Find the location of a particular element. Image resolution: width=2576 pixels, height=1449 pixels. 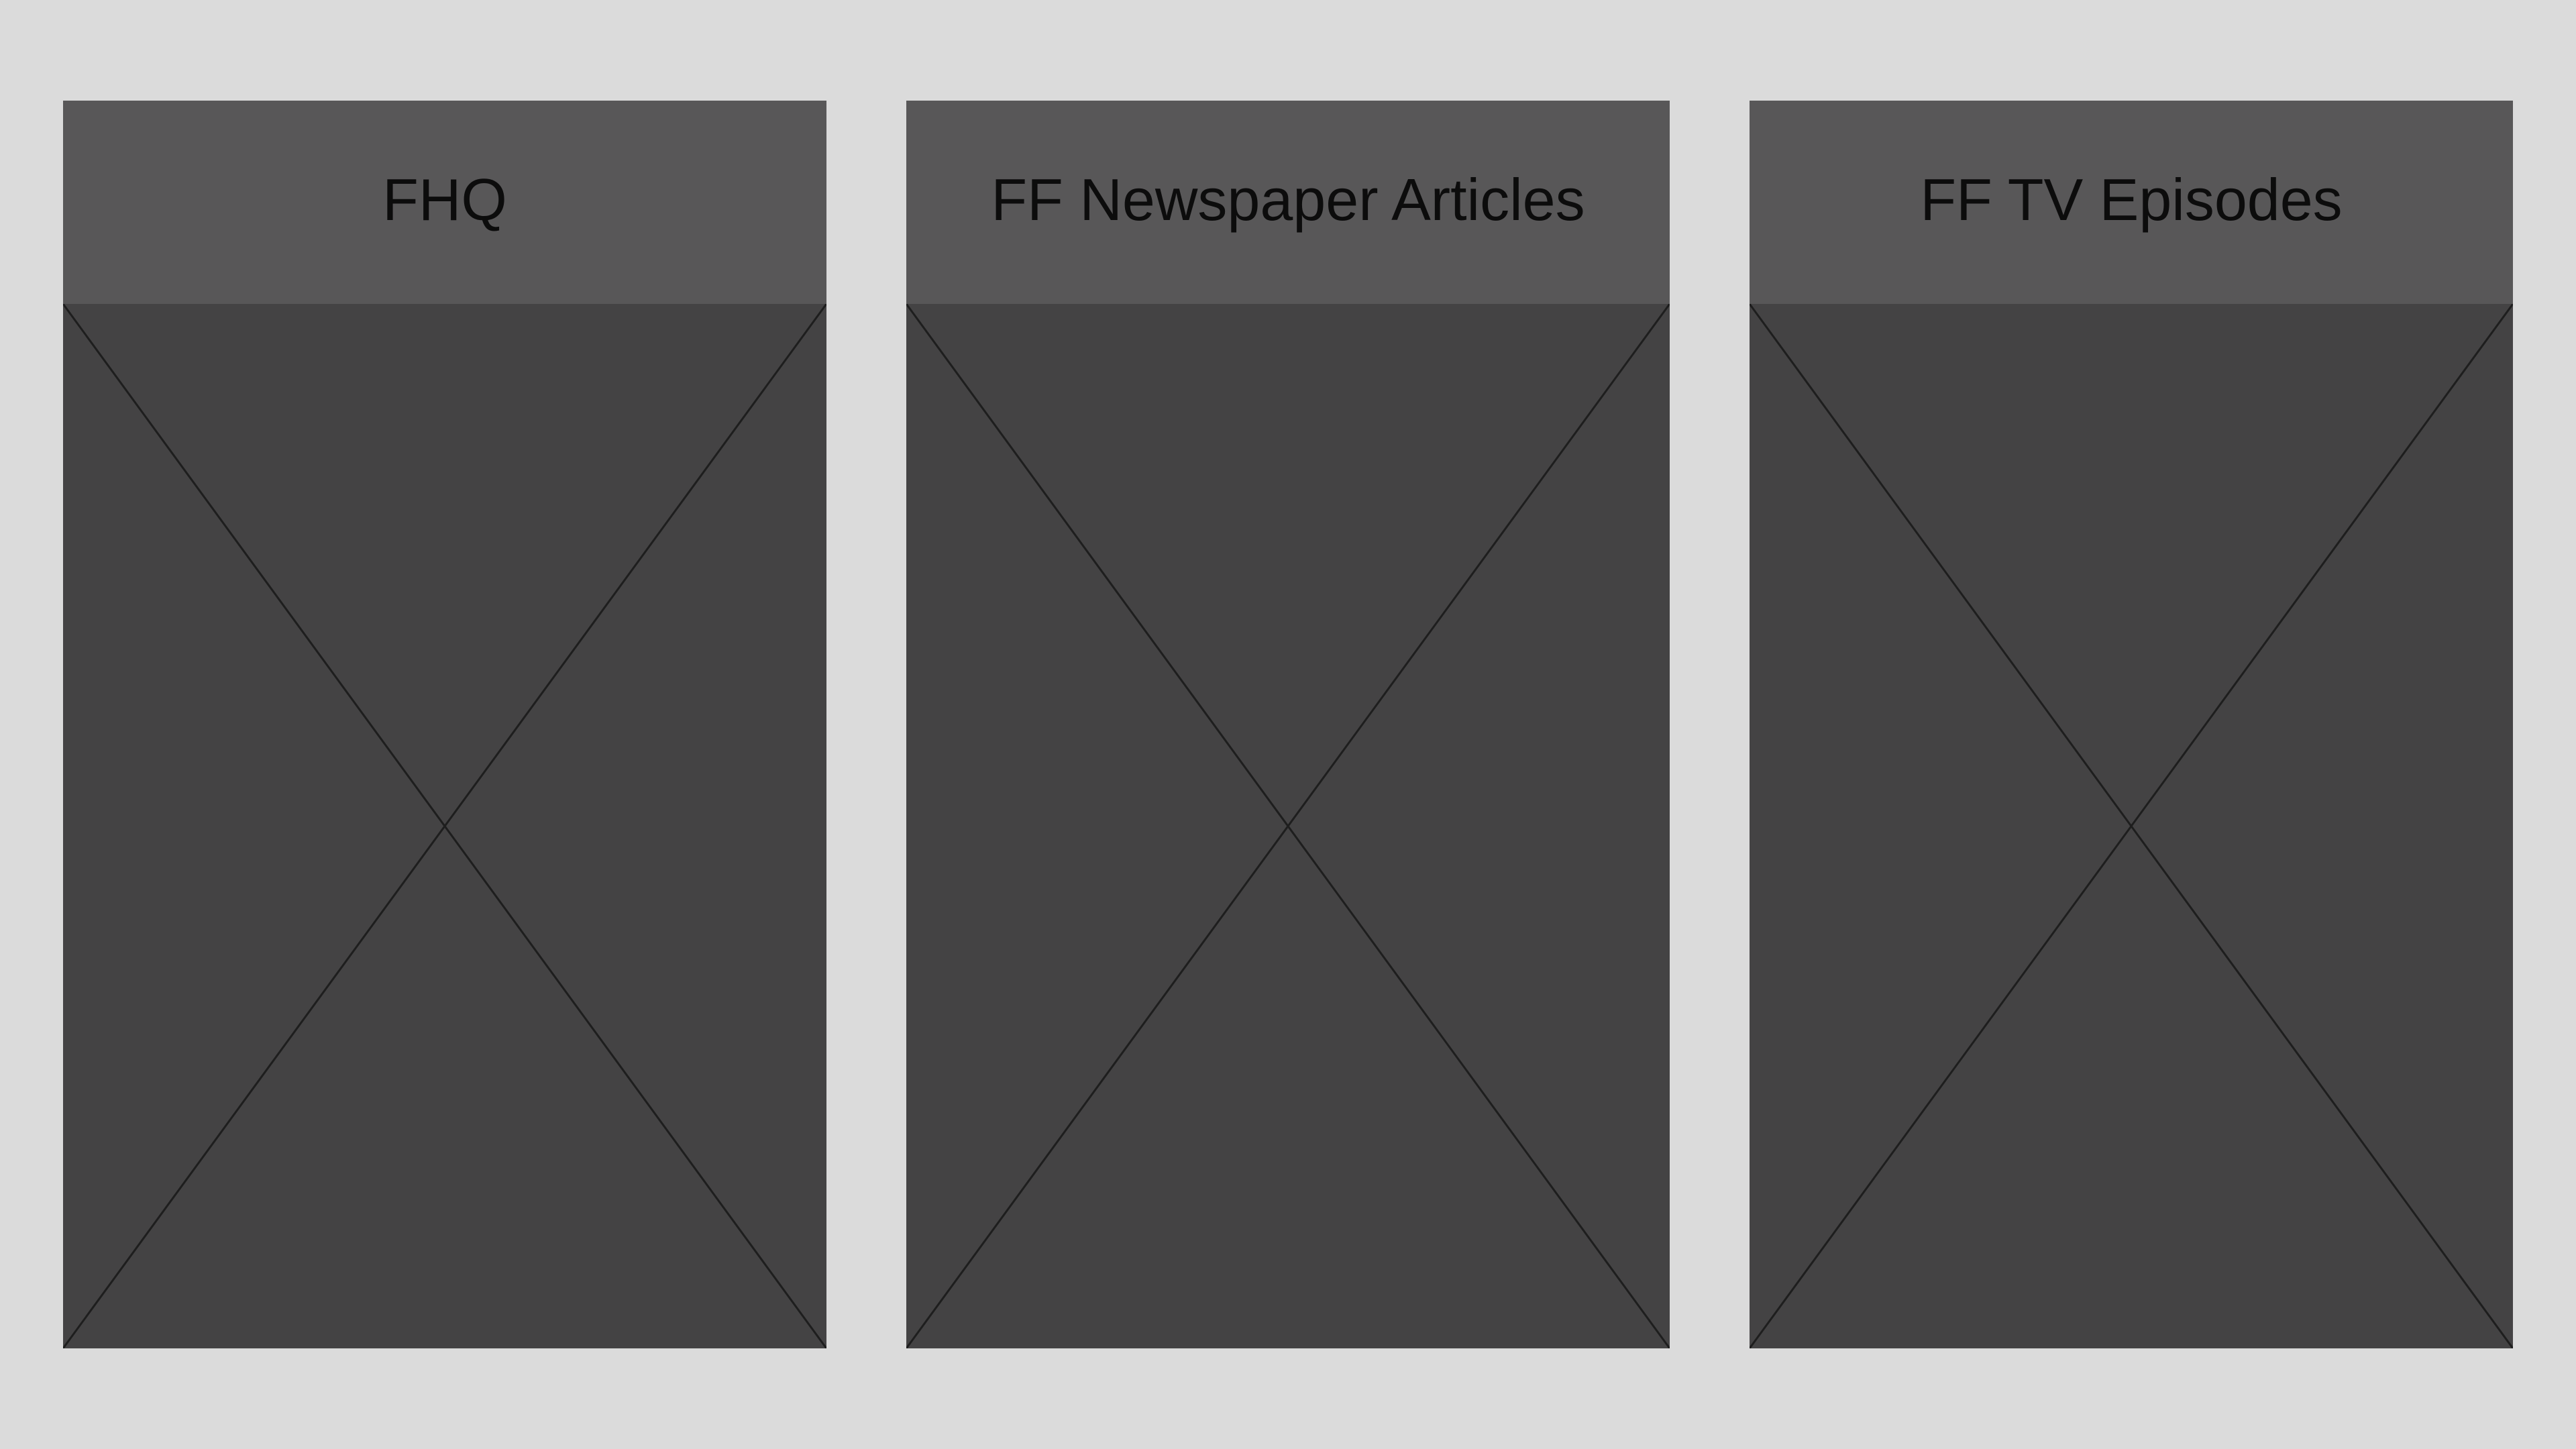

card-header: FF Newspaper Articles is located at coordinates (1288, 202).